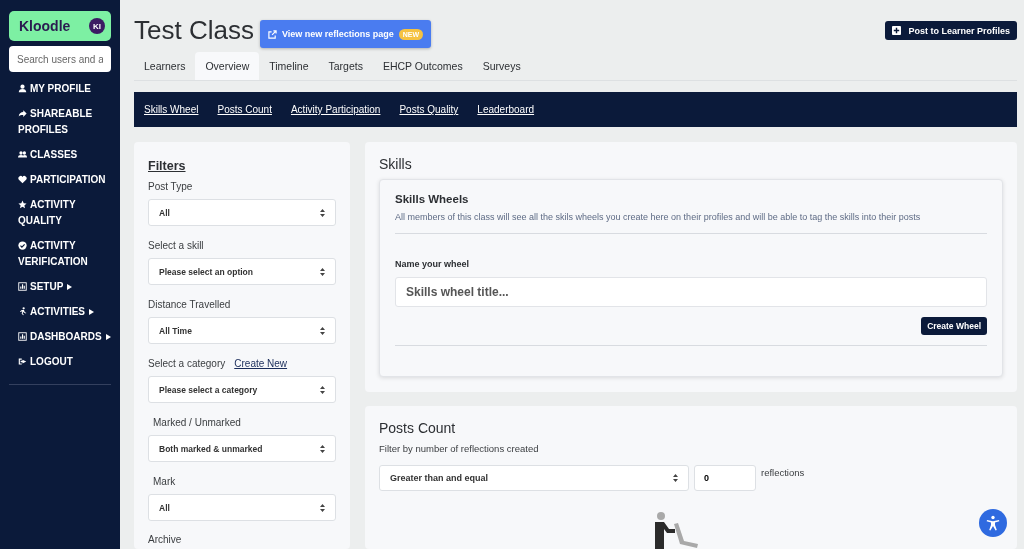 Image resolution: width=1024 pixels, height=549 pixels. Describe the element at coordinates (197, 422) in the screenshot. I see `filter-label: Marked / Unmarked` at that location.